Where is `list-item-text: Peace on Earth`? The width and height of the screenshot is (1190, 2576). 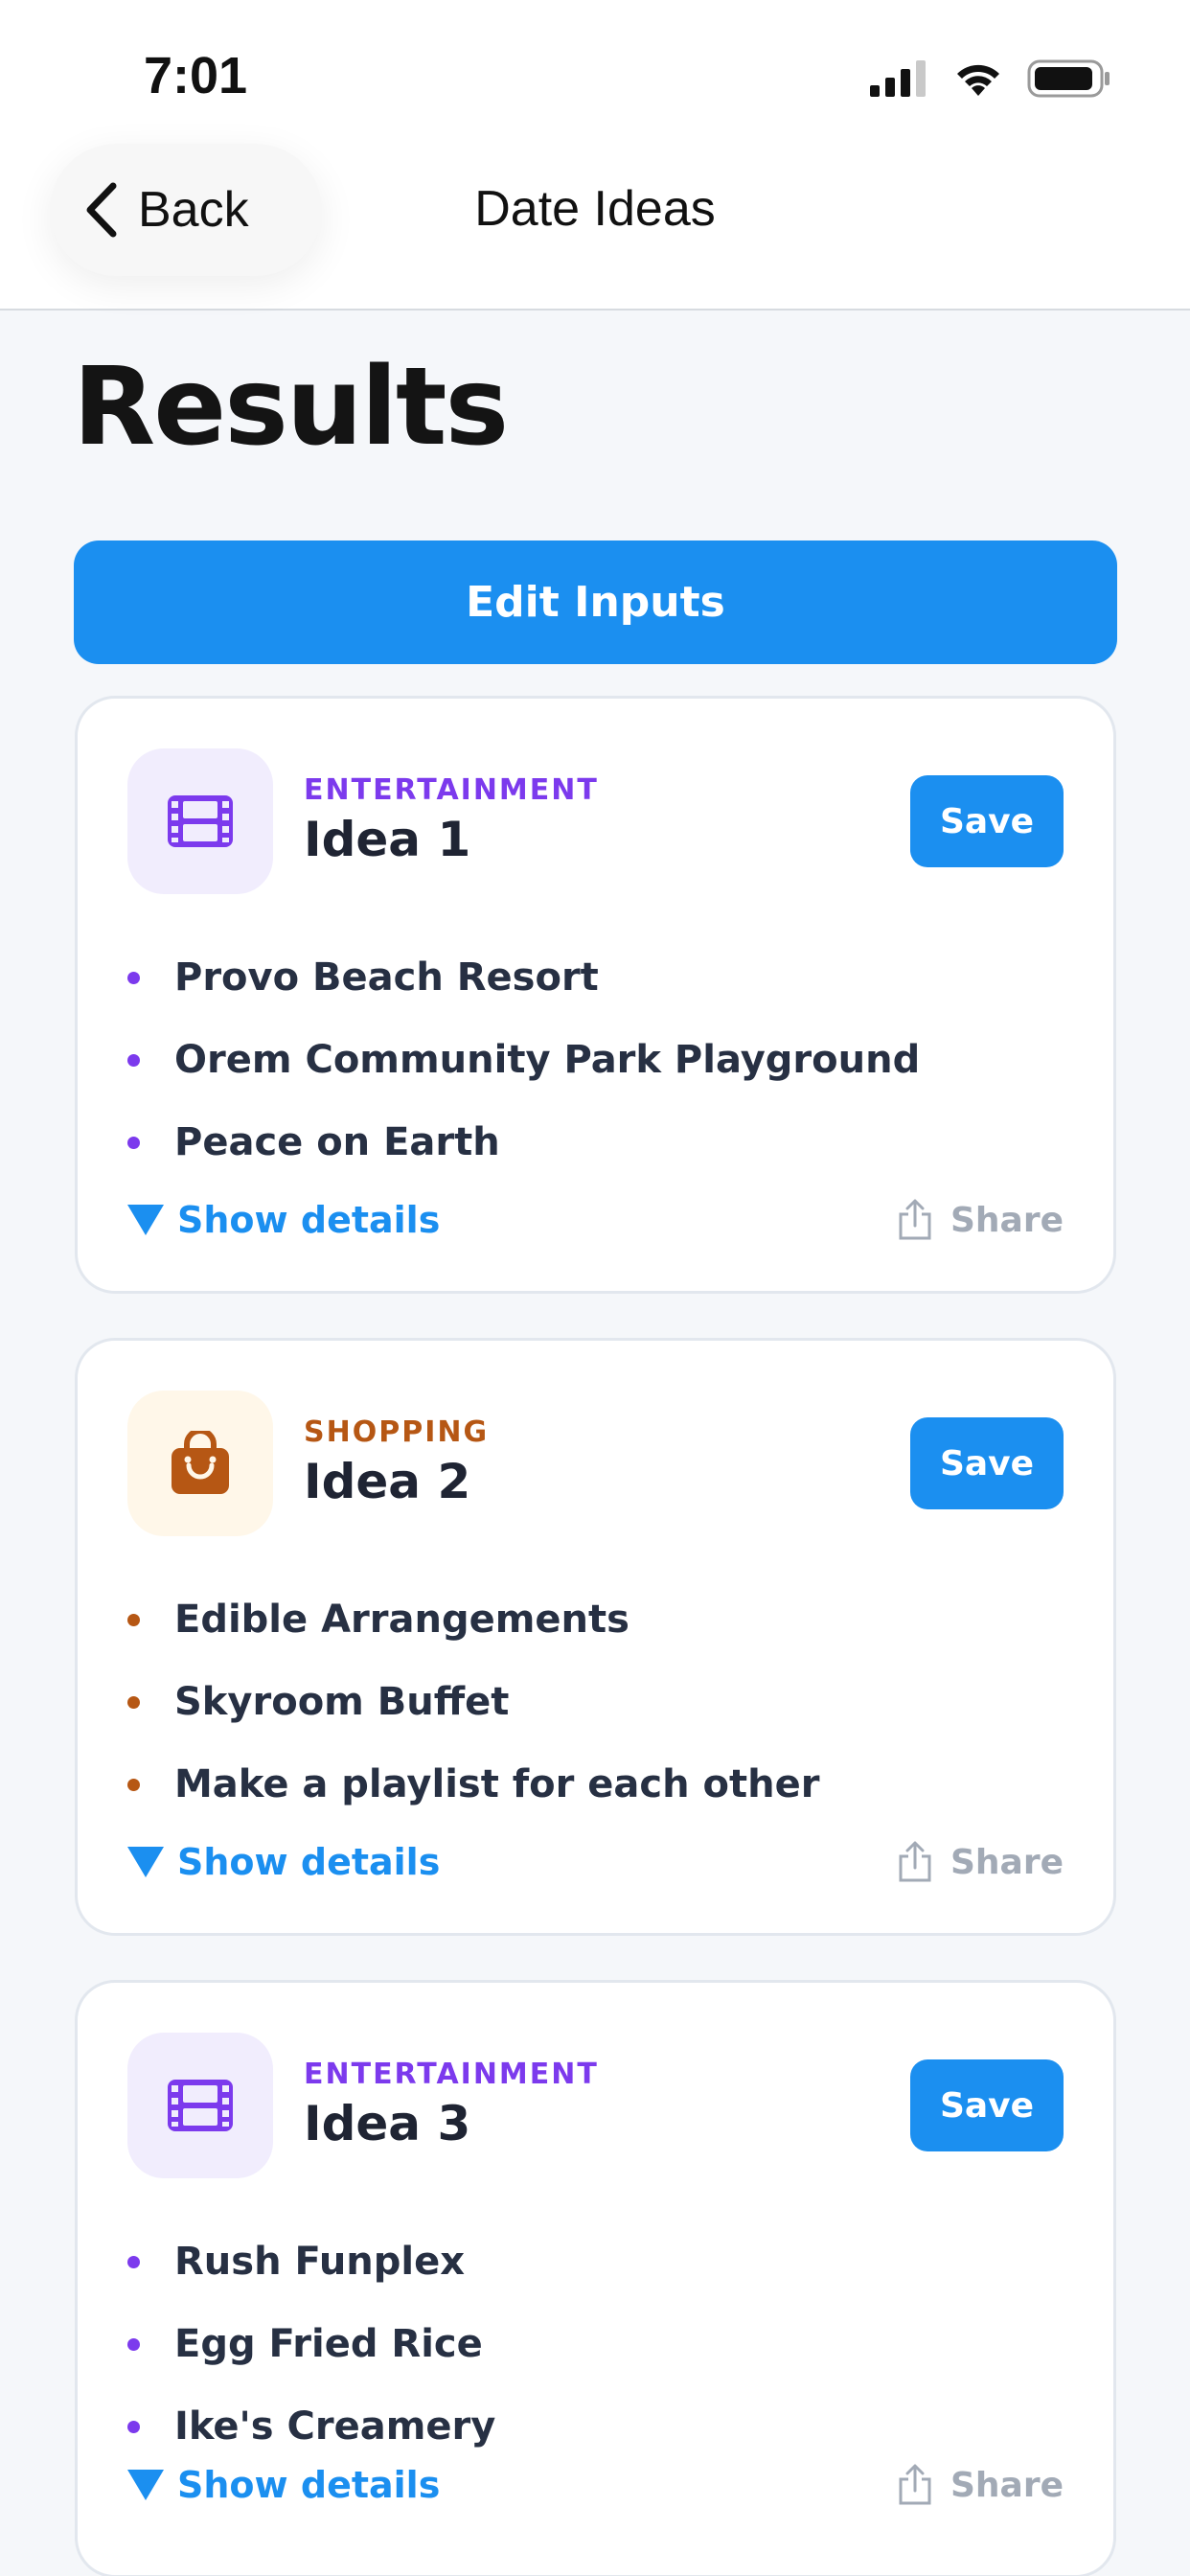
list-item-text: Peace on Earth is located at coordinates (337, 1142).